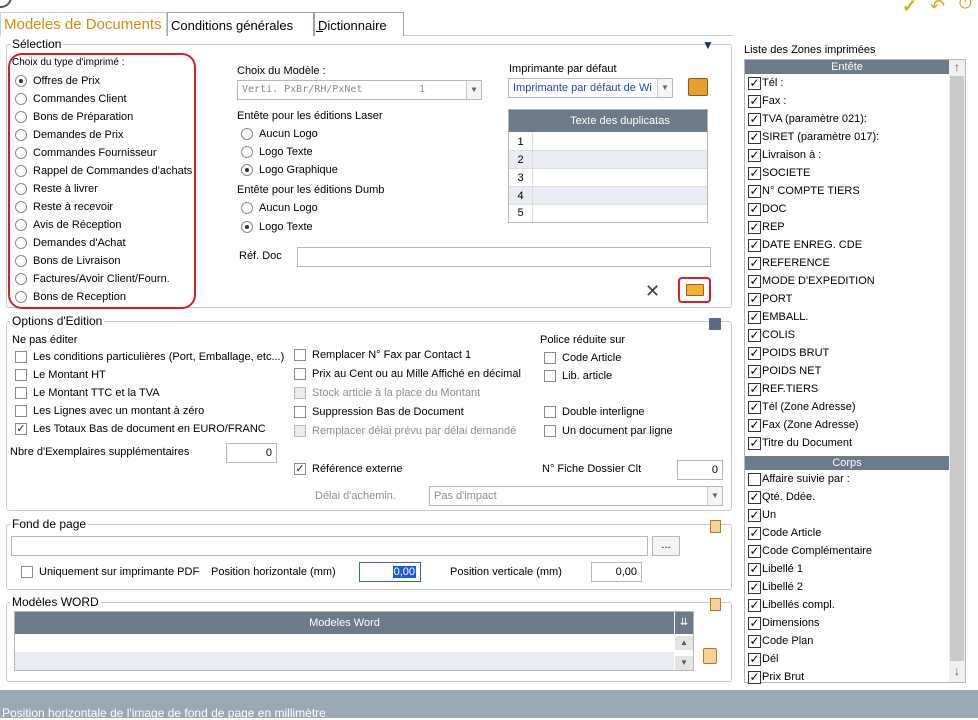  Describe the element at coordinates (684, 663) in the screenshot. I see `word-scroll-down-icon: ▼` at that location.